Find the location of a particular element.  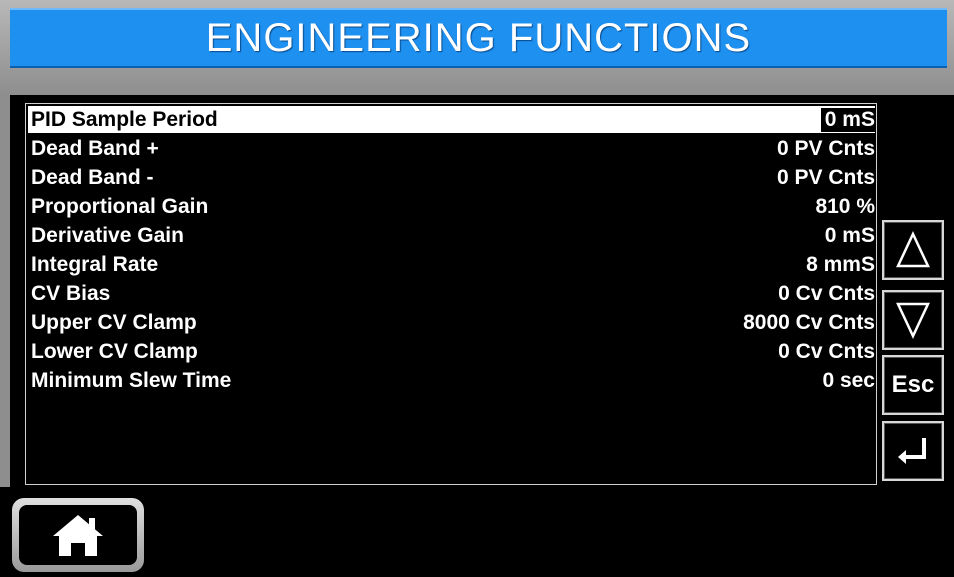

settings-row-minimum-slew-time: Minimum Slew Time 0 sec is located at coordinates (451, 380).